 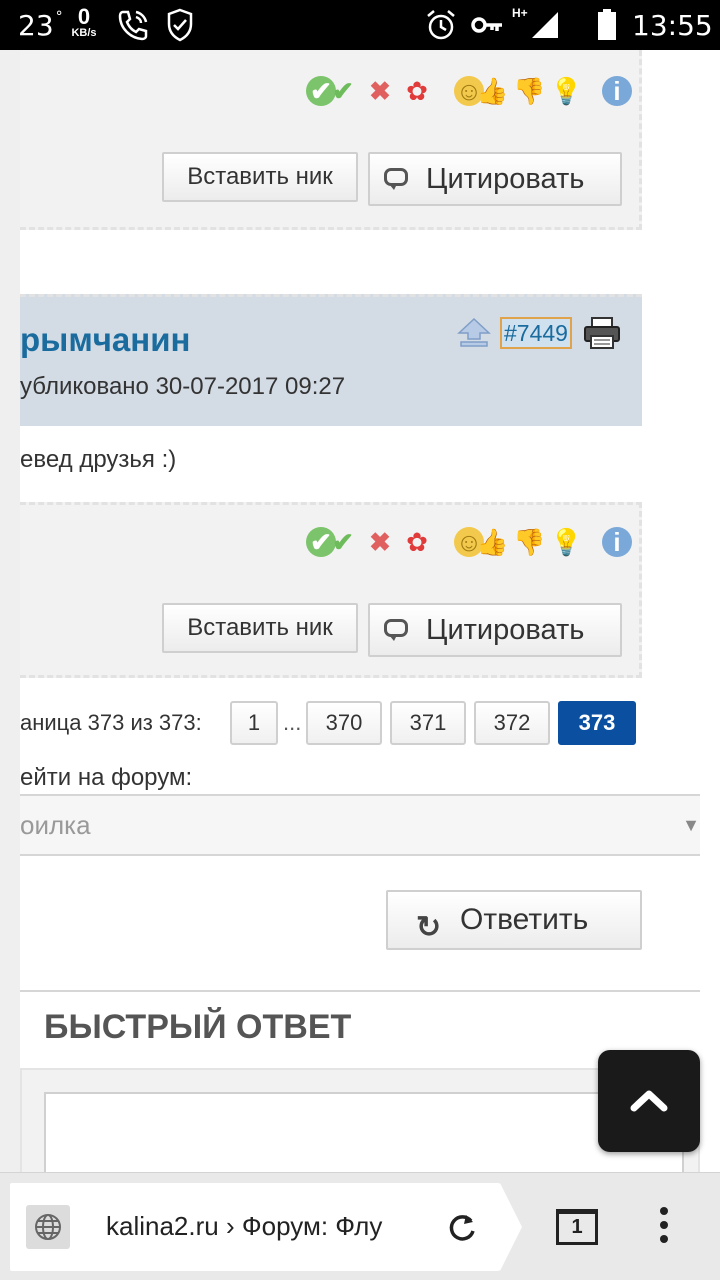 I want to click on signal-icon, so click(x=545, y=25).